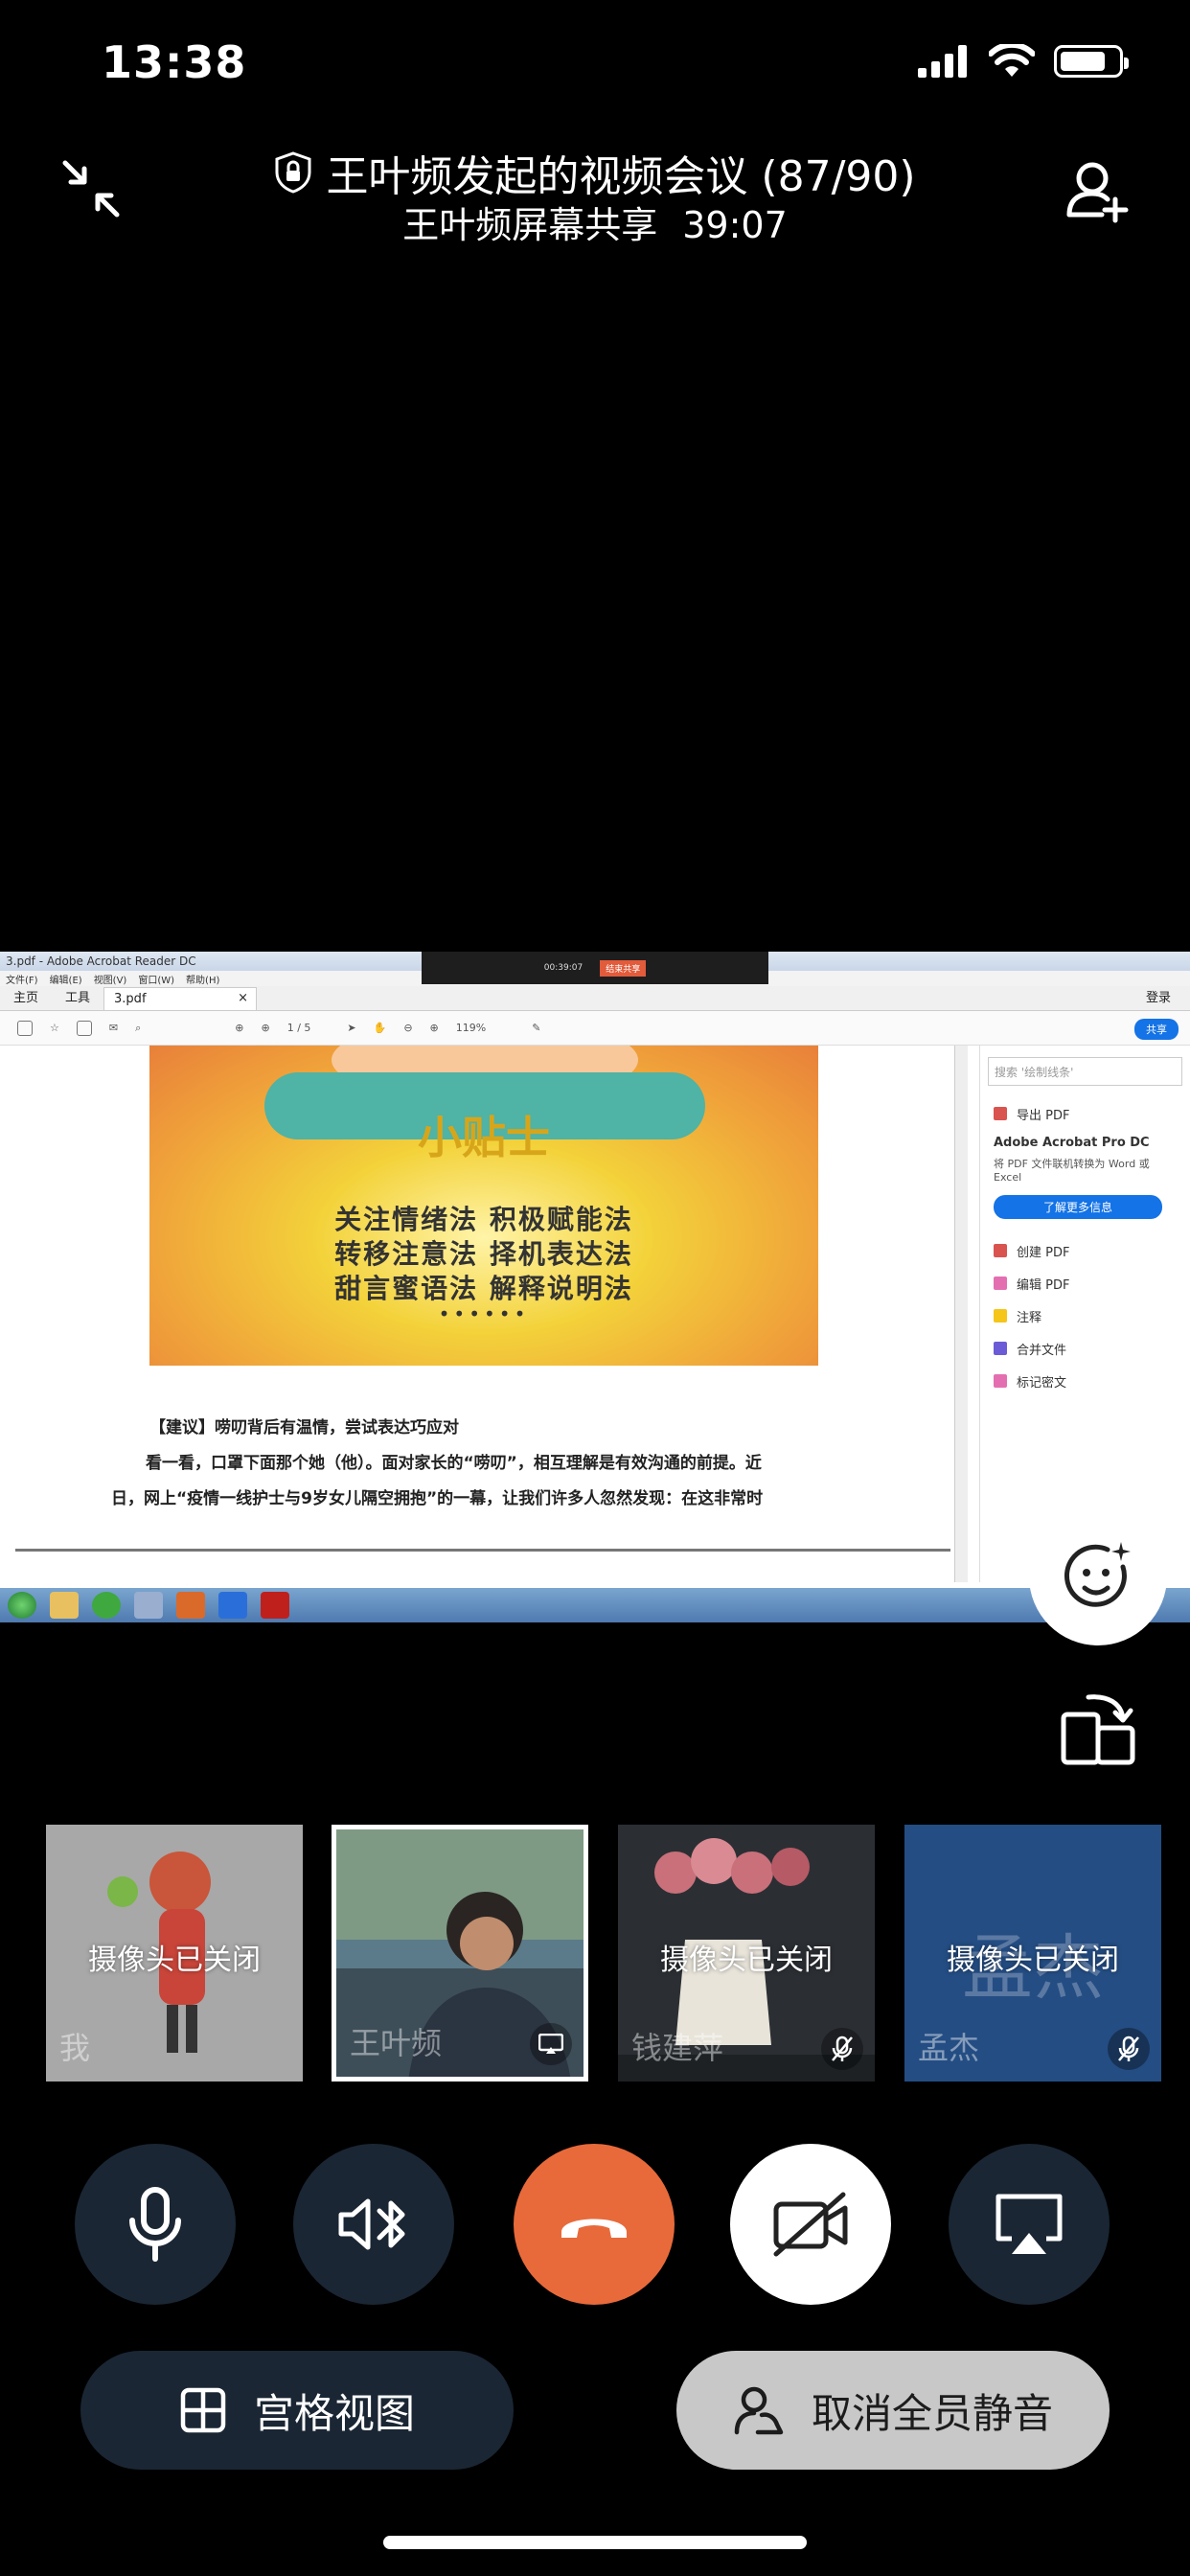  What do you see at coordinates (1001, 1348) in the screenshot?
I see `combine-files-icon` at bounding box center [1001, 1348].